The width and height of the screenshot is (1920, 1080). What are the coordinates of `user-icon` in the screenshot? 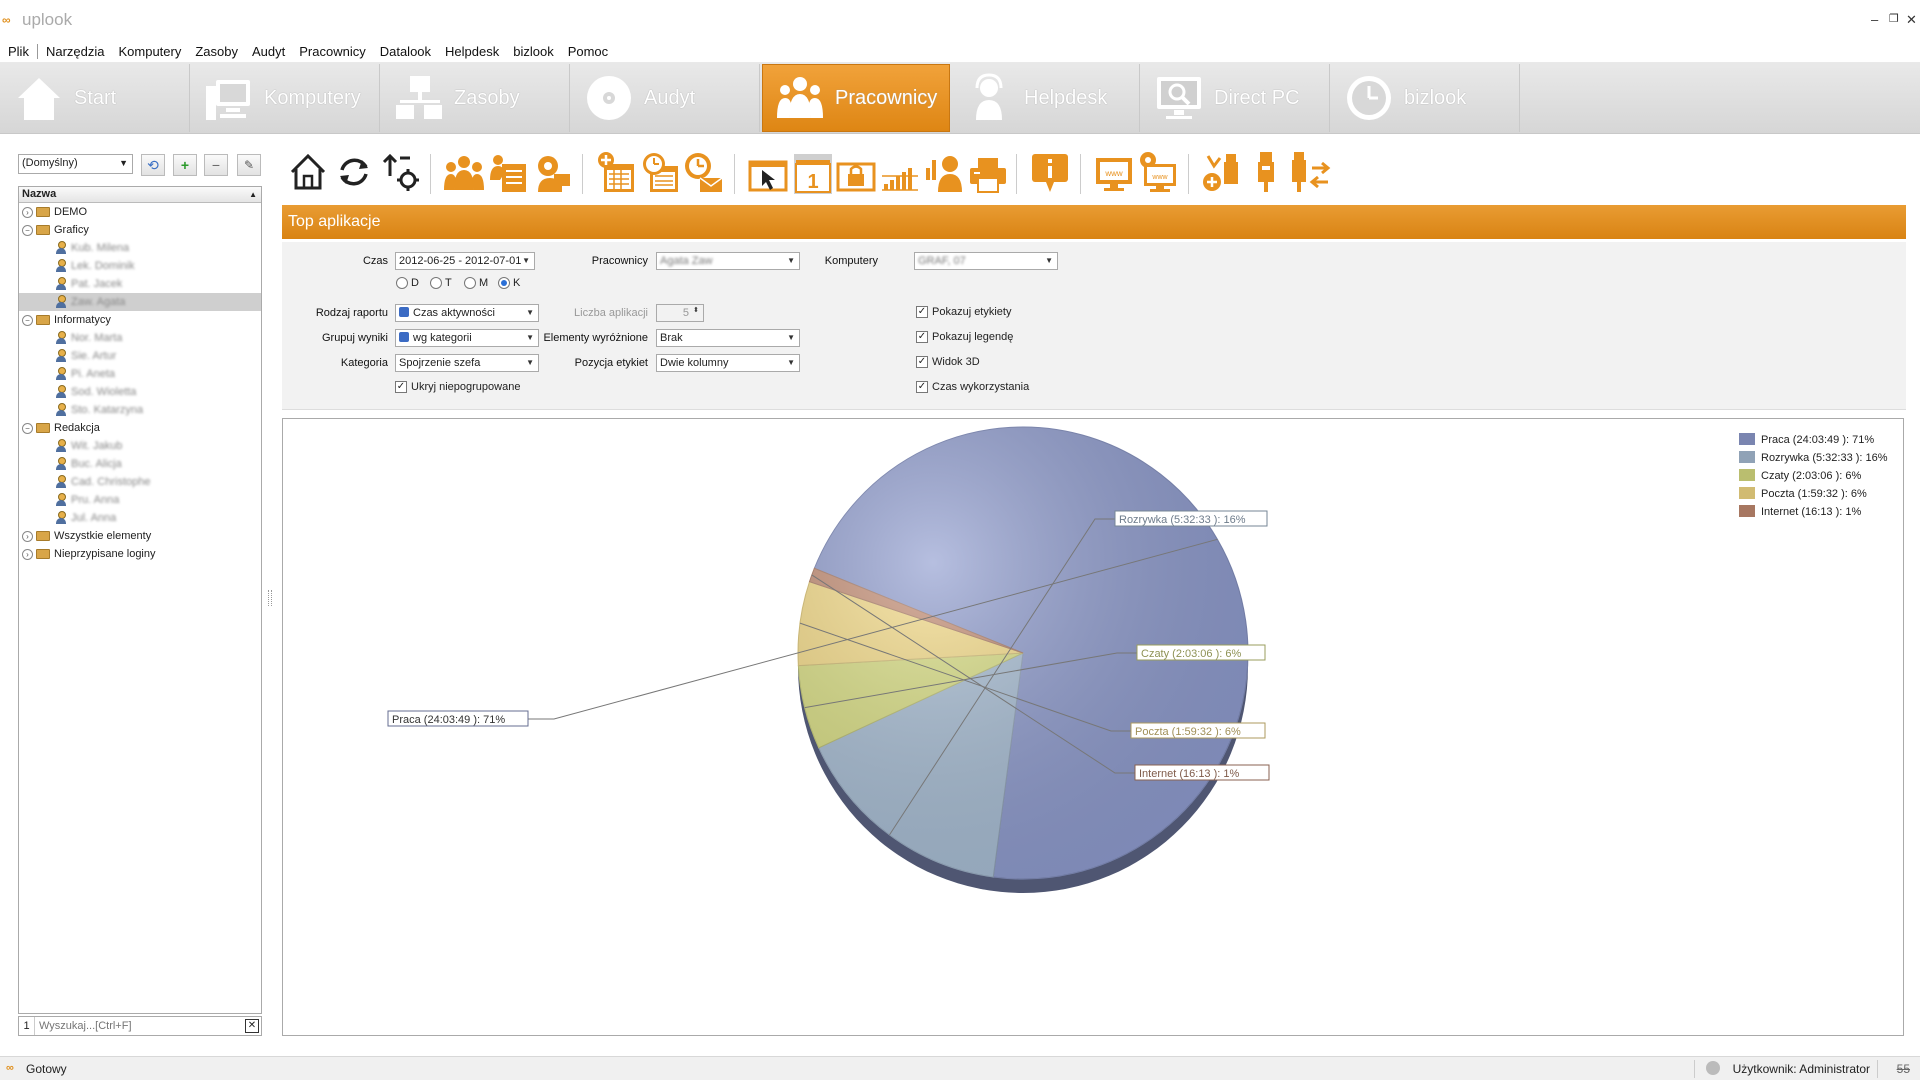 It's located at (61, 410).